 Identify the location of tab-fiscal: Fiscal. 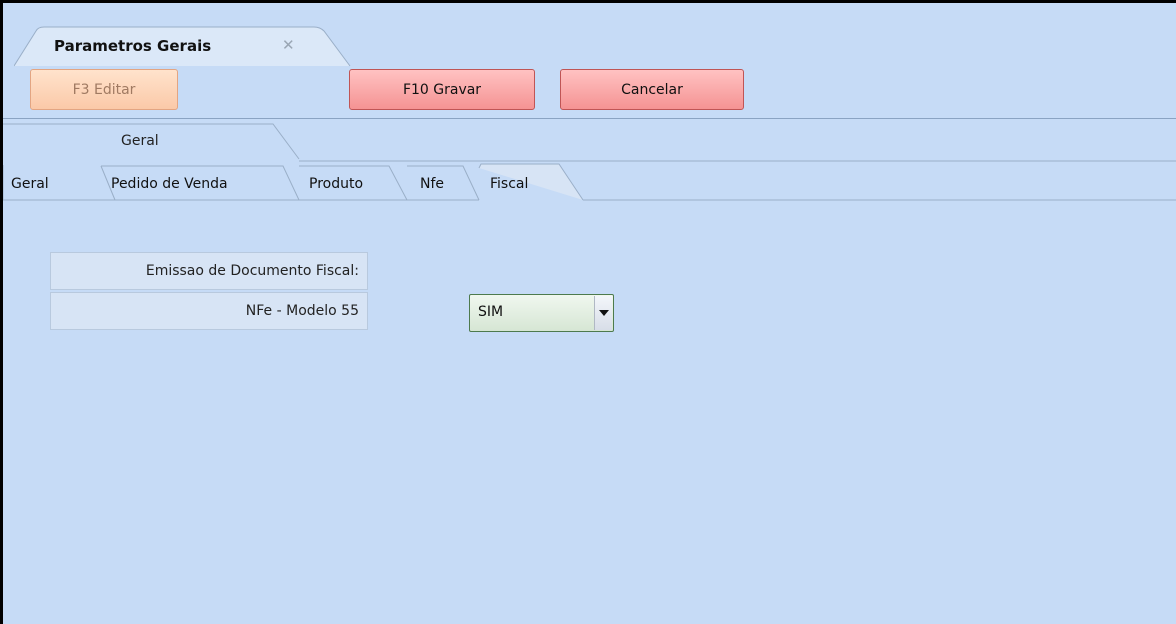
(509, 184).